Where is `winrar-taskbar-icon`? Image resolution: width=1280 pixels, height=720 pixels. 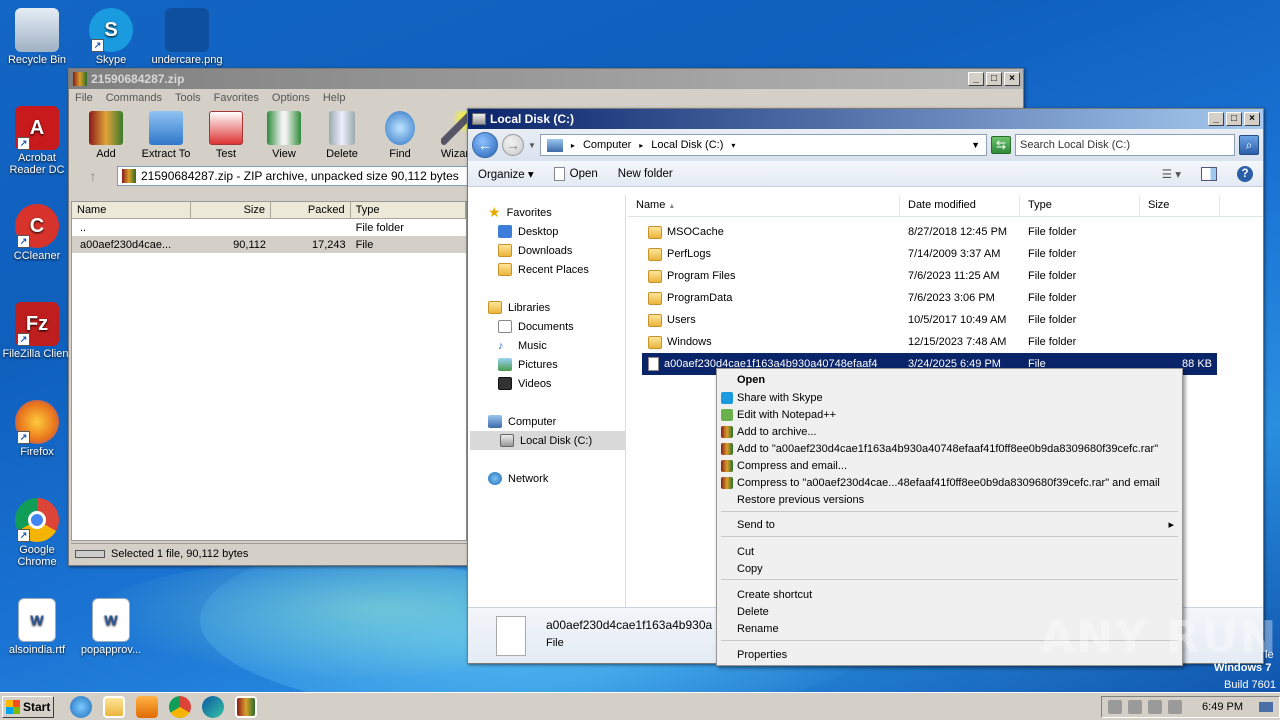 winrar-taskbar-icon is located at coordinates (246, 706).